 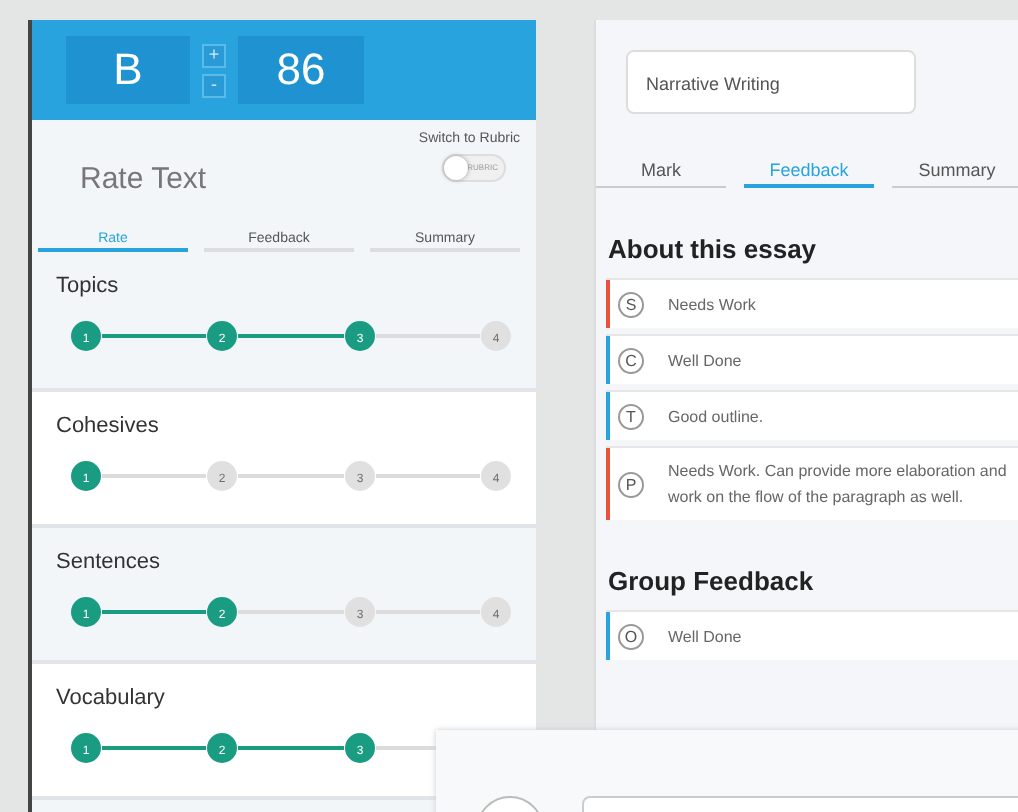 What do you see at coordinates (109, 562) in the screenshot?
I see `criterion-title: Sentences` at bounding box center [109, 562].